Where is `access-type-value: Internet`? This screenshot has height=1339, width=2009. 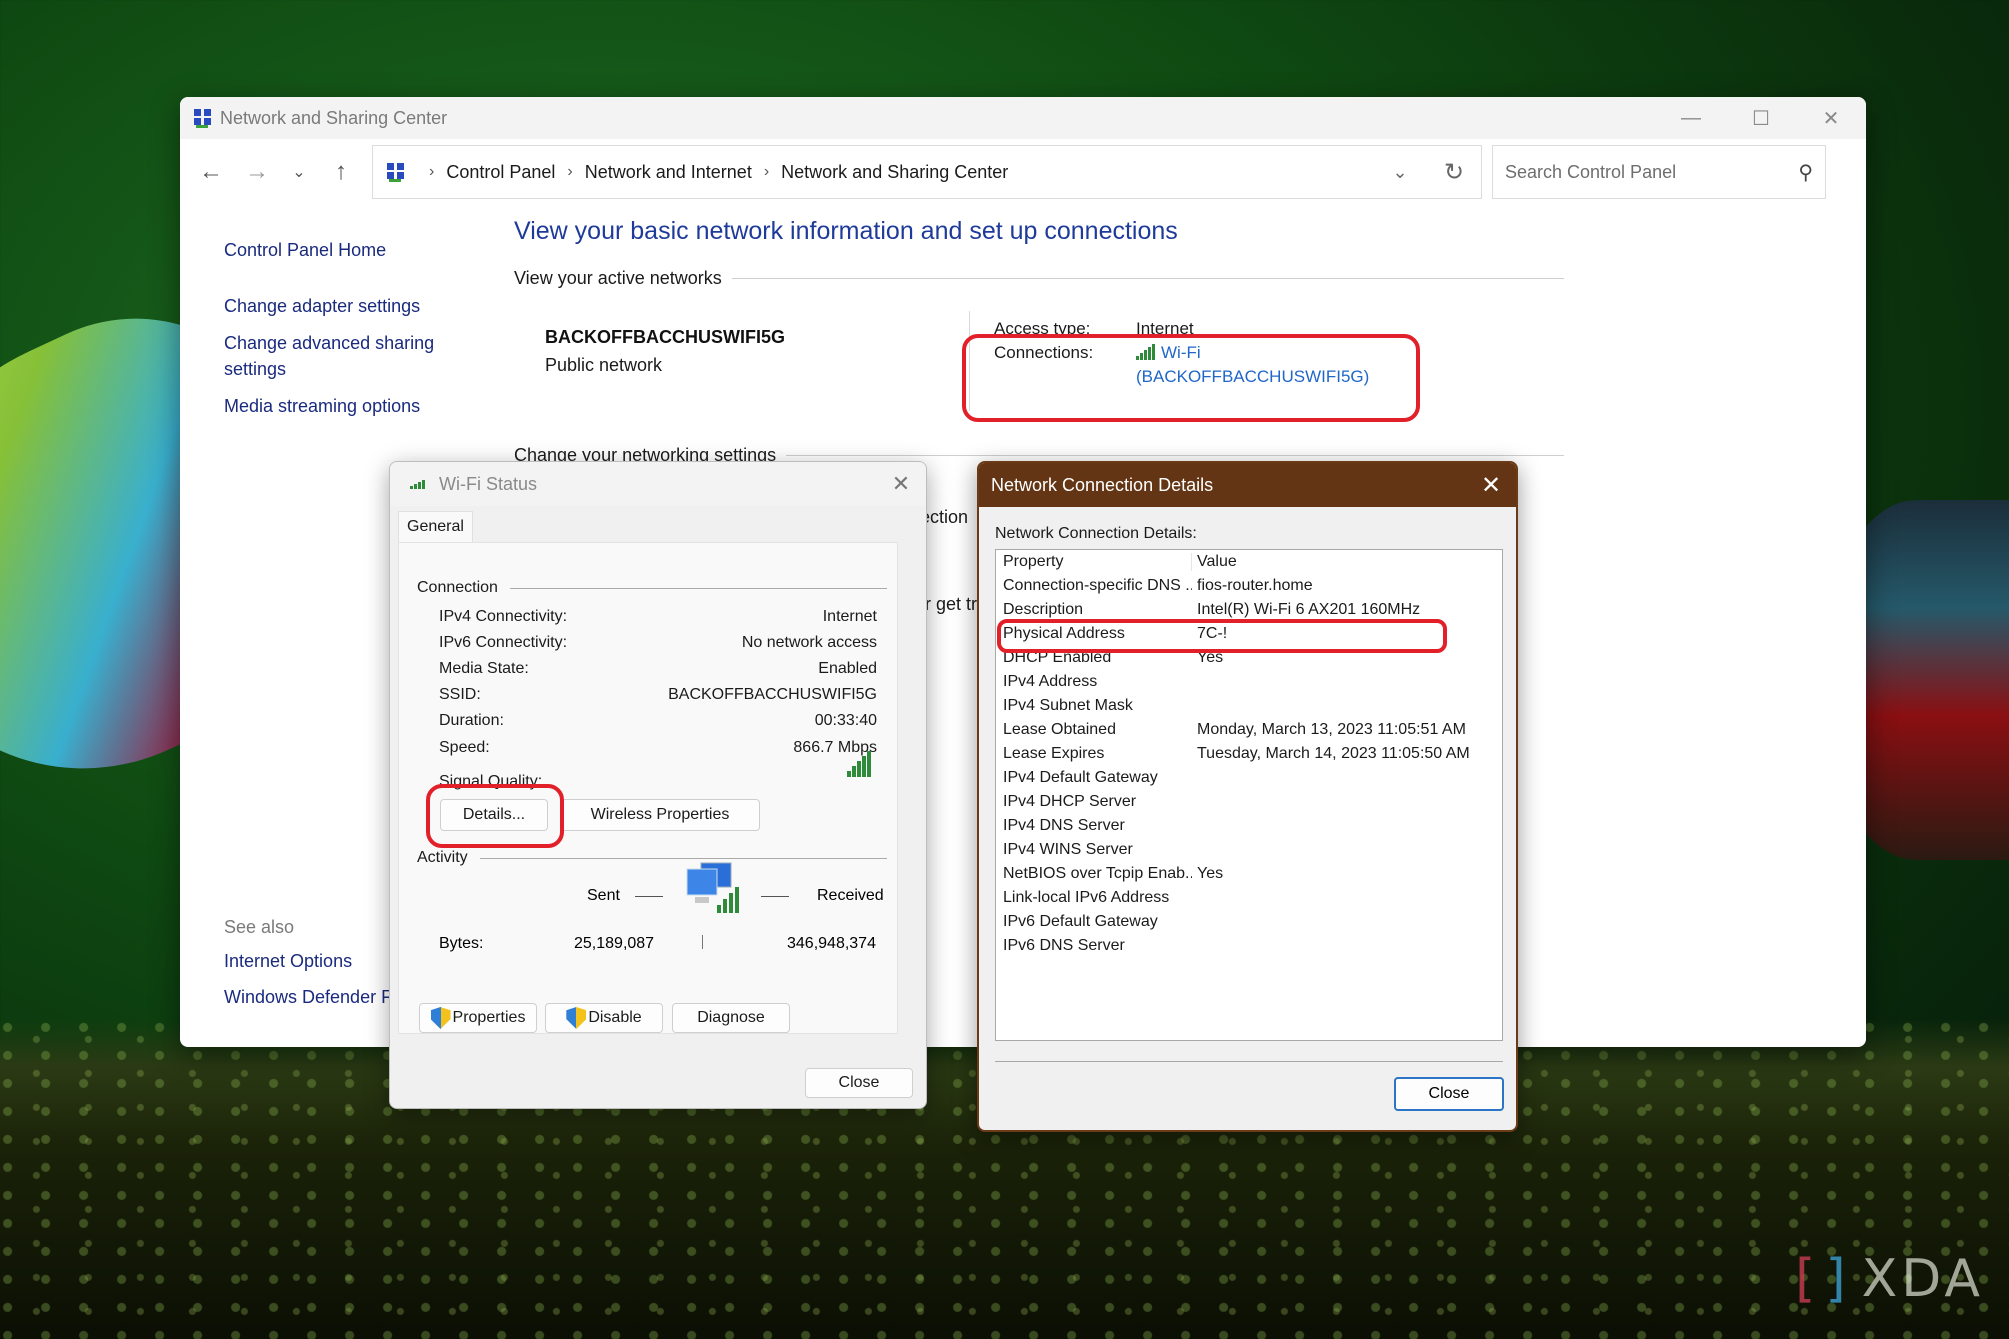
access-type-value: Internet is located at coordinates (1165, 328).